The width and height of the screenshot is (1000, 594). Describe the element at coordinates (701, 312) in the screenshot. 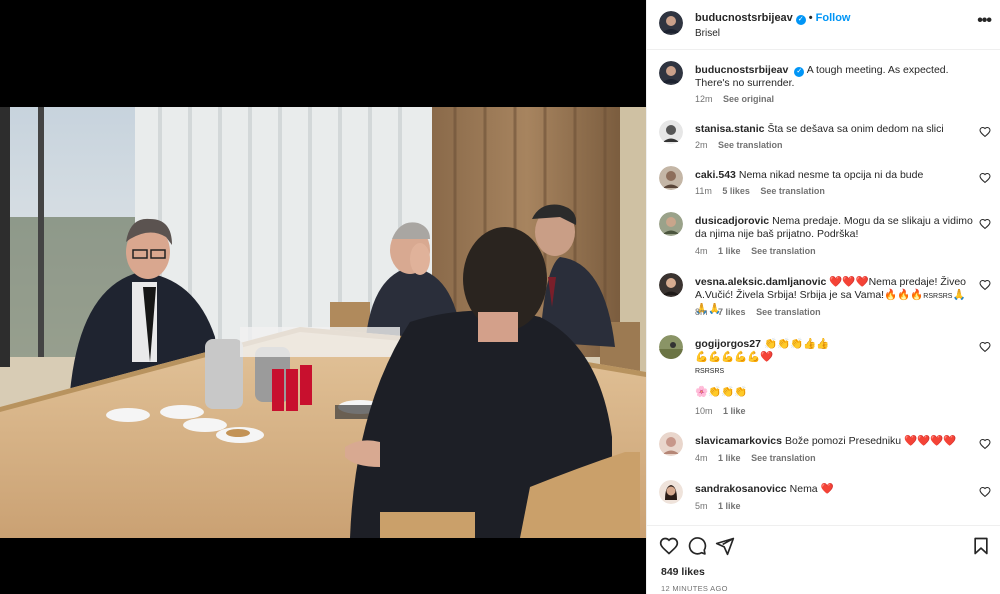

I see `comment-time: 8m` at that location.